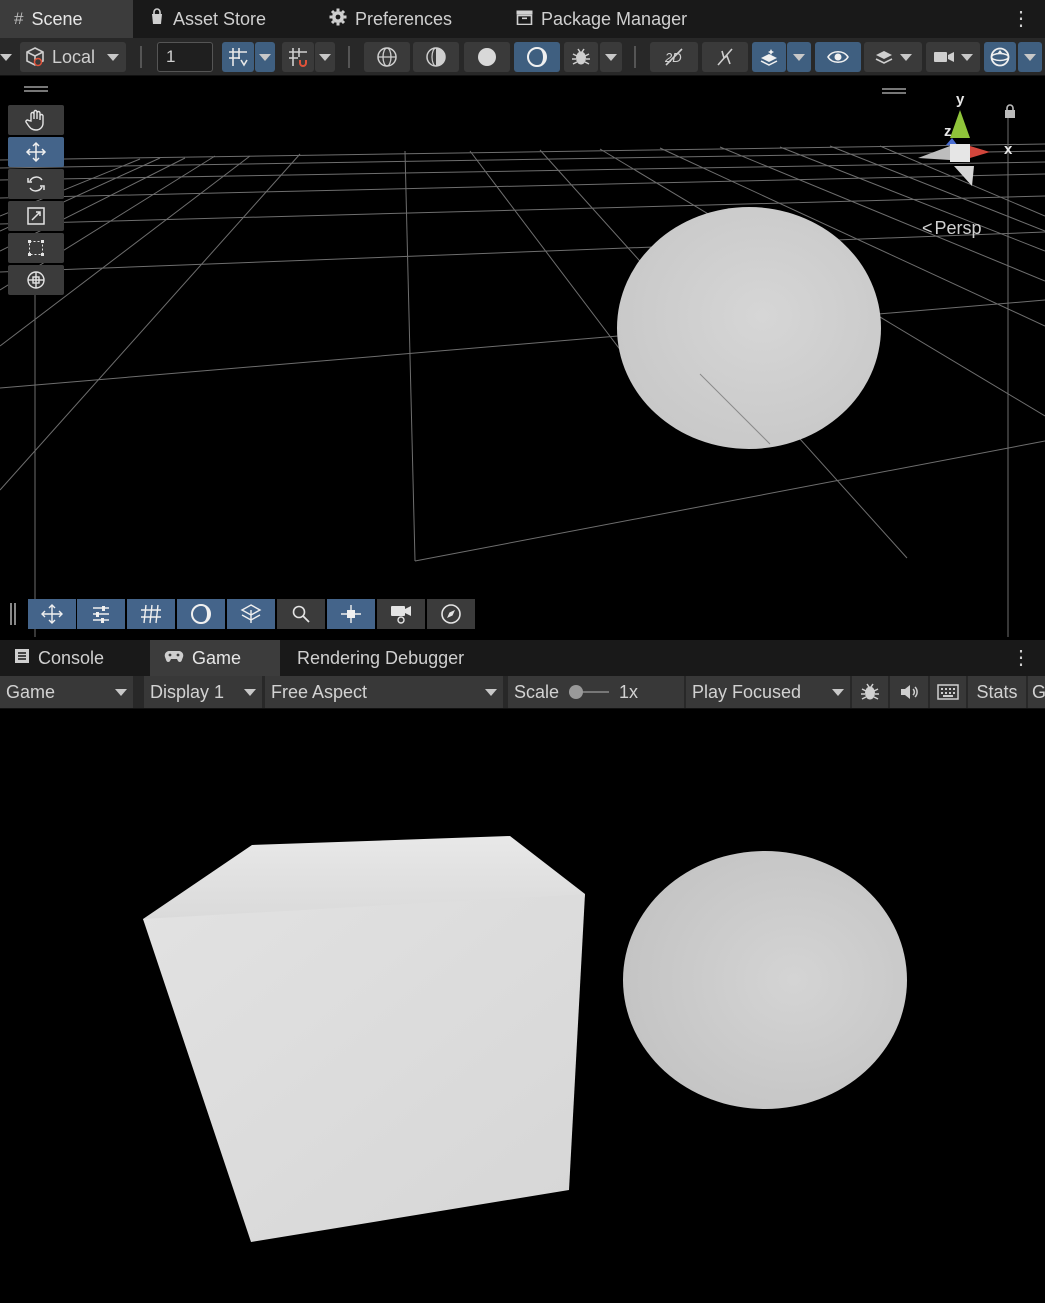 The image size is (1045, 1303). Describe the element at coordinates (265, 57) in the screenshot. I see `grid-snap-dropdown` at that location.